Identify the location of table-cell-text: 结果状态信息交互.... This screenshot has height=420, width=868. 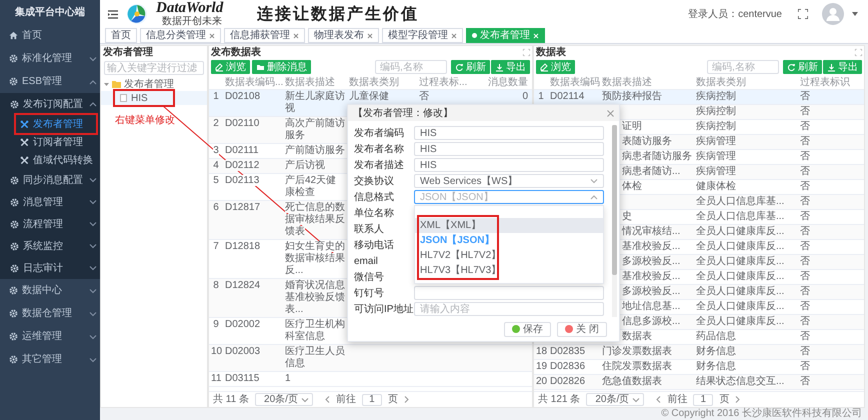
(740, 382).